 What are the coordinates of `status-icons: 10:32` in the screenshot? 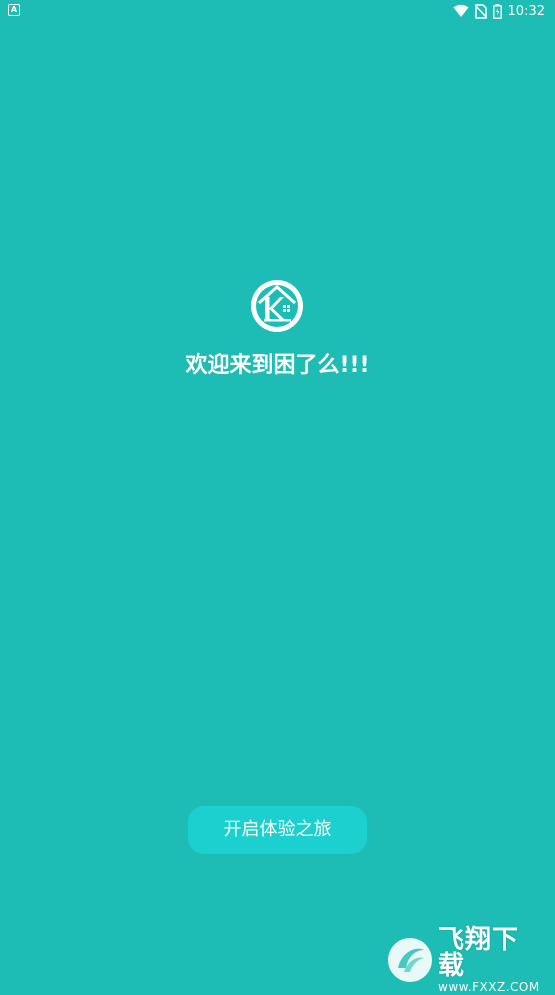 It's located at (499, 11).